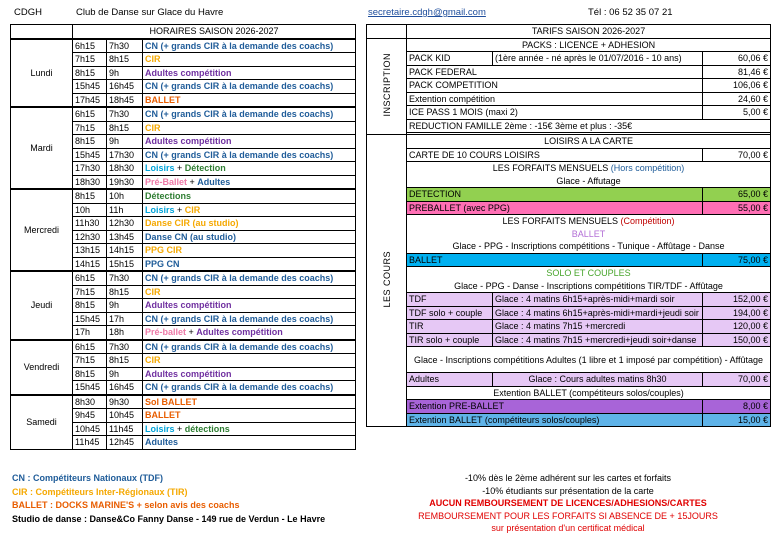 This screenshot has height=550, width=780. Describe the element at coordinates (89, 100) in the screenshot. I see `start-time: 17h45` at that location.